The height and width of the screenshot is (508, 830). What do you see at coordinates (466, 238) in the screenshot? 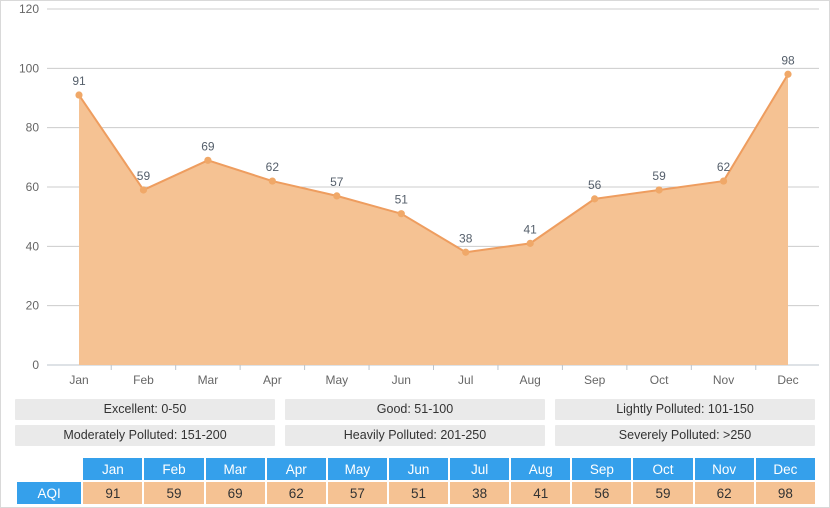
I see `data-label-jul: 38` at bounding box center [466, 238].